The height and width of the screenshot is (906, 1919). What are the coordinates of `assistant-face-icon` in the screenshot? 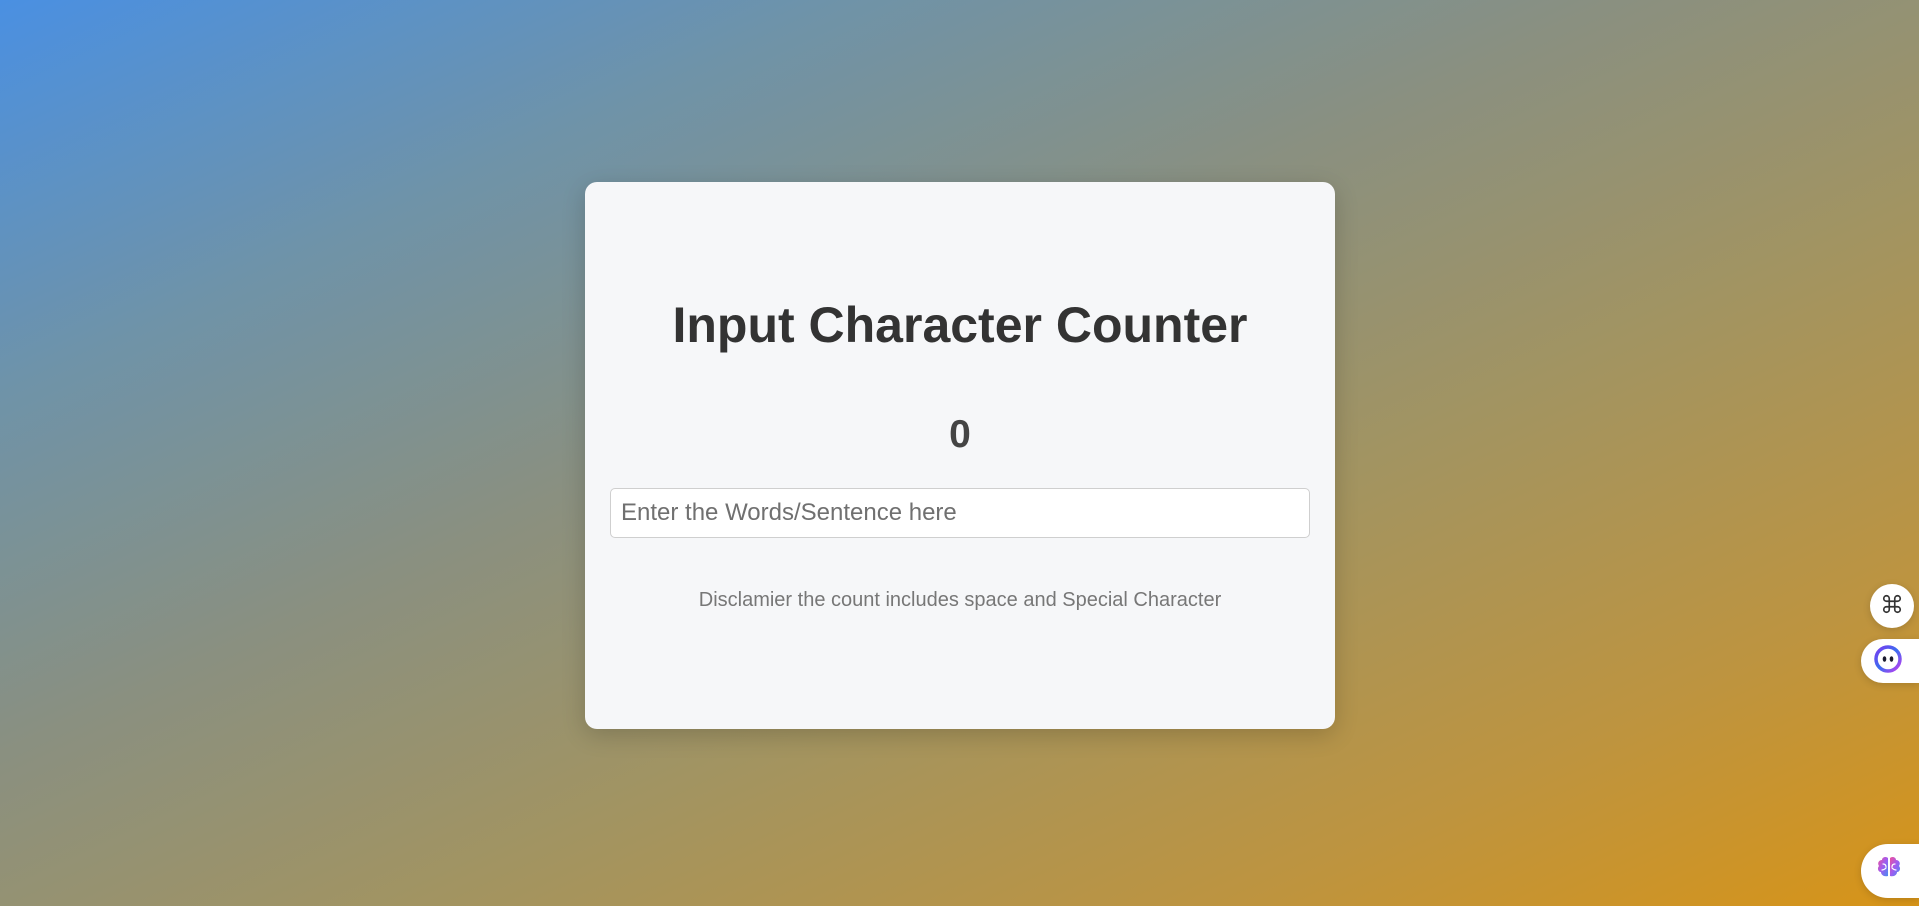 It's located at (1888, 661).